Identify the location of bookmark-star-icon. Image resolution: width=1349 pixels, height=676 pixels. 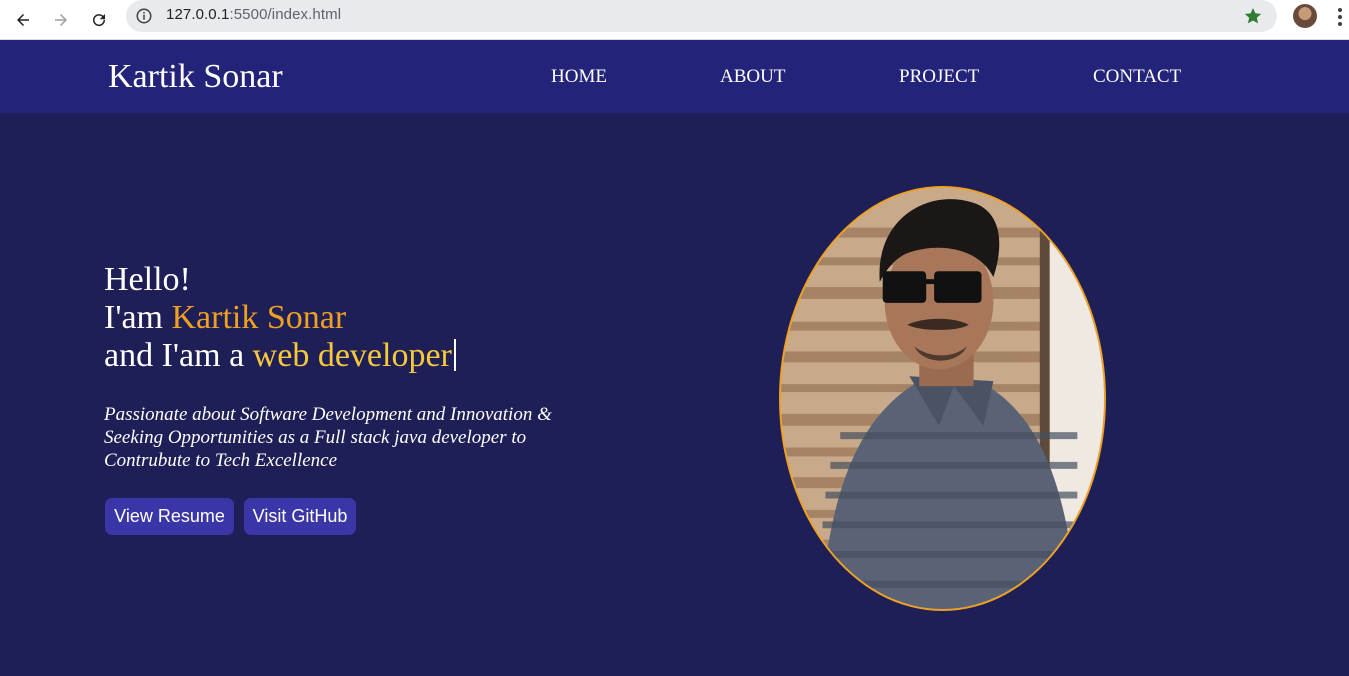
(1253, 16).